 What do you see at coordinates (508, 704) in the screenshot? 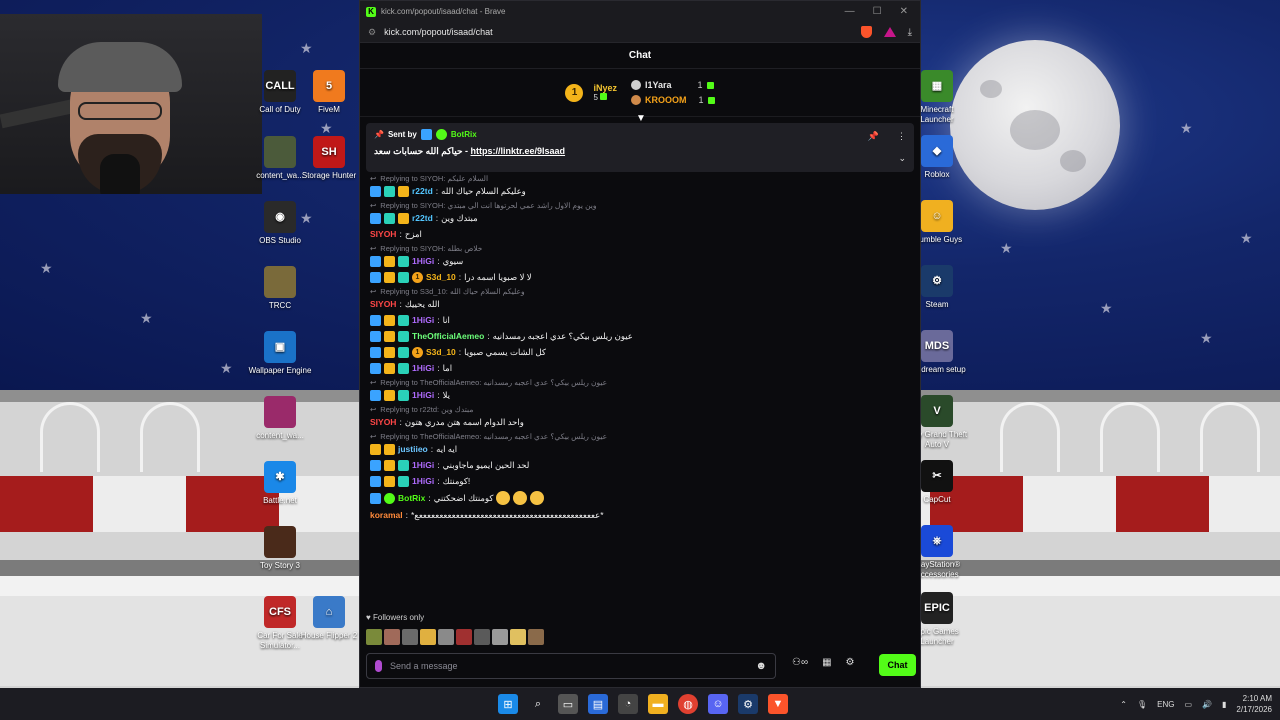
I see `start-menu-icon: ⊞` at bounding box center [508, 704].